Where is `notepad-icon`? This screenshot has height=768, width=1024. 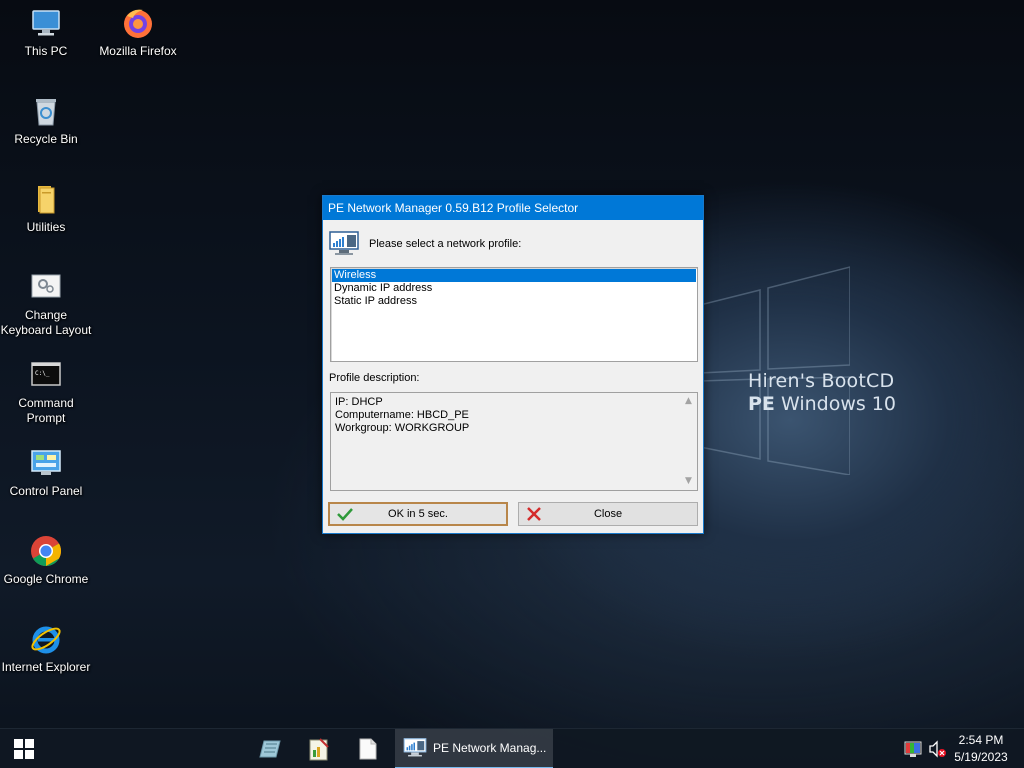
notepad-icon is located at coordinates (270, 749).